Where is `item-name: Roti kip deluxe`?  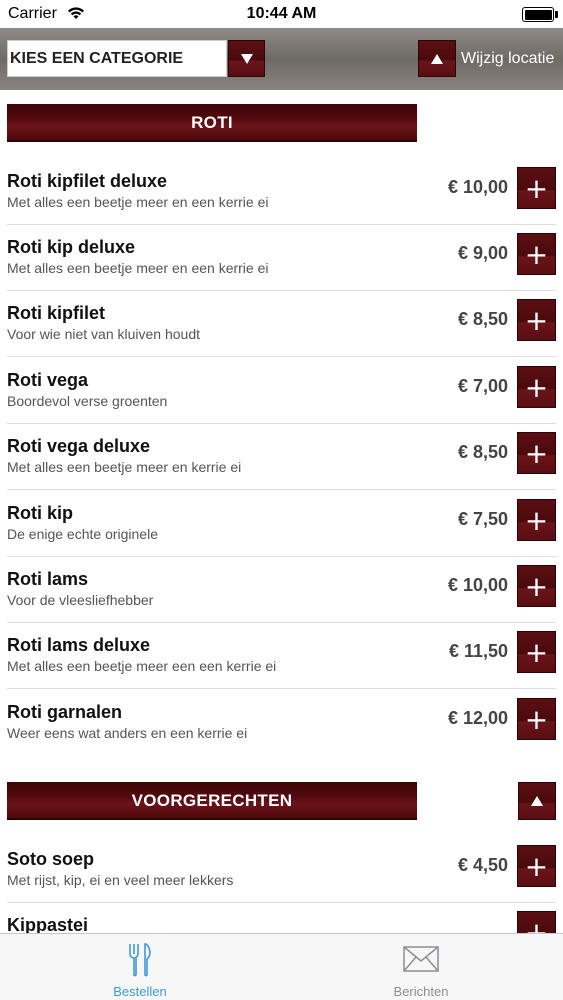
item-name: Roti kip deluxe is located at coordinates (71, 247).